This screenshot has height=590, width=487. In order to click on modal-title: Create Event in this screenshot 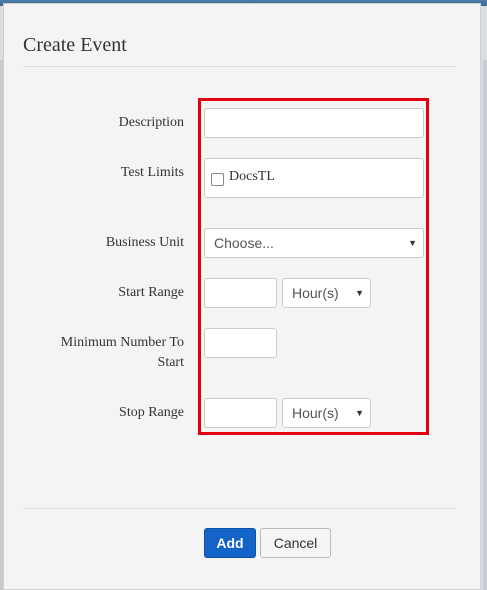, I will do `click(75, 45)`.